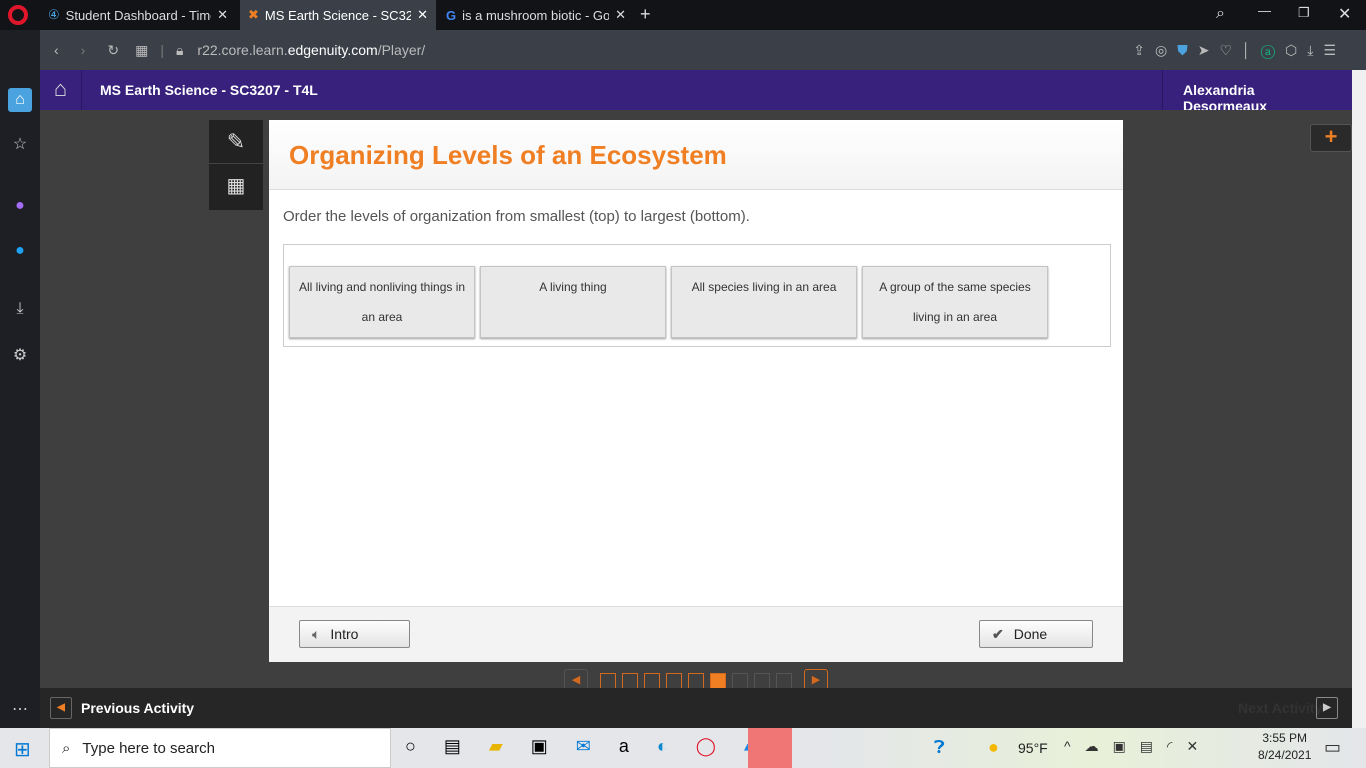 This screenshot has height=768, width=1366. What do you see at coordinates (1138, 746) in the screenshot?
I see `tray-icons: ^☁▣▤◜✕` at bounding box center [1138, 746].